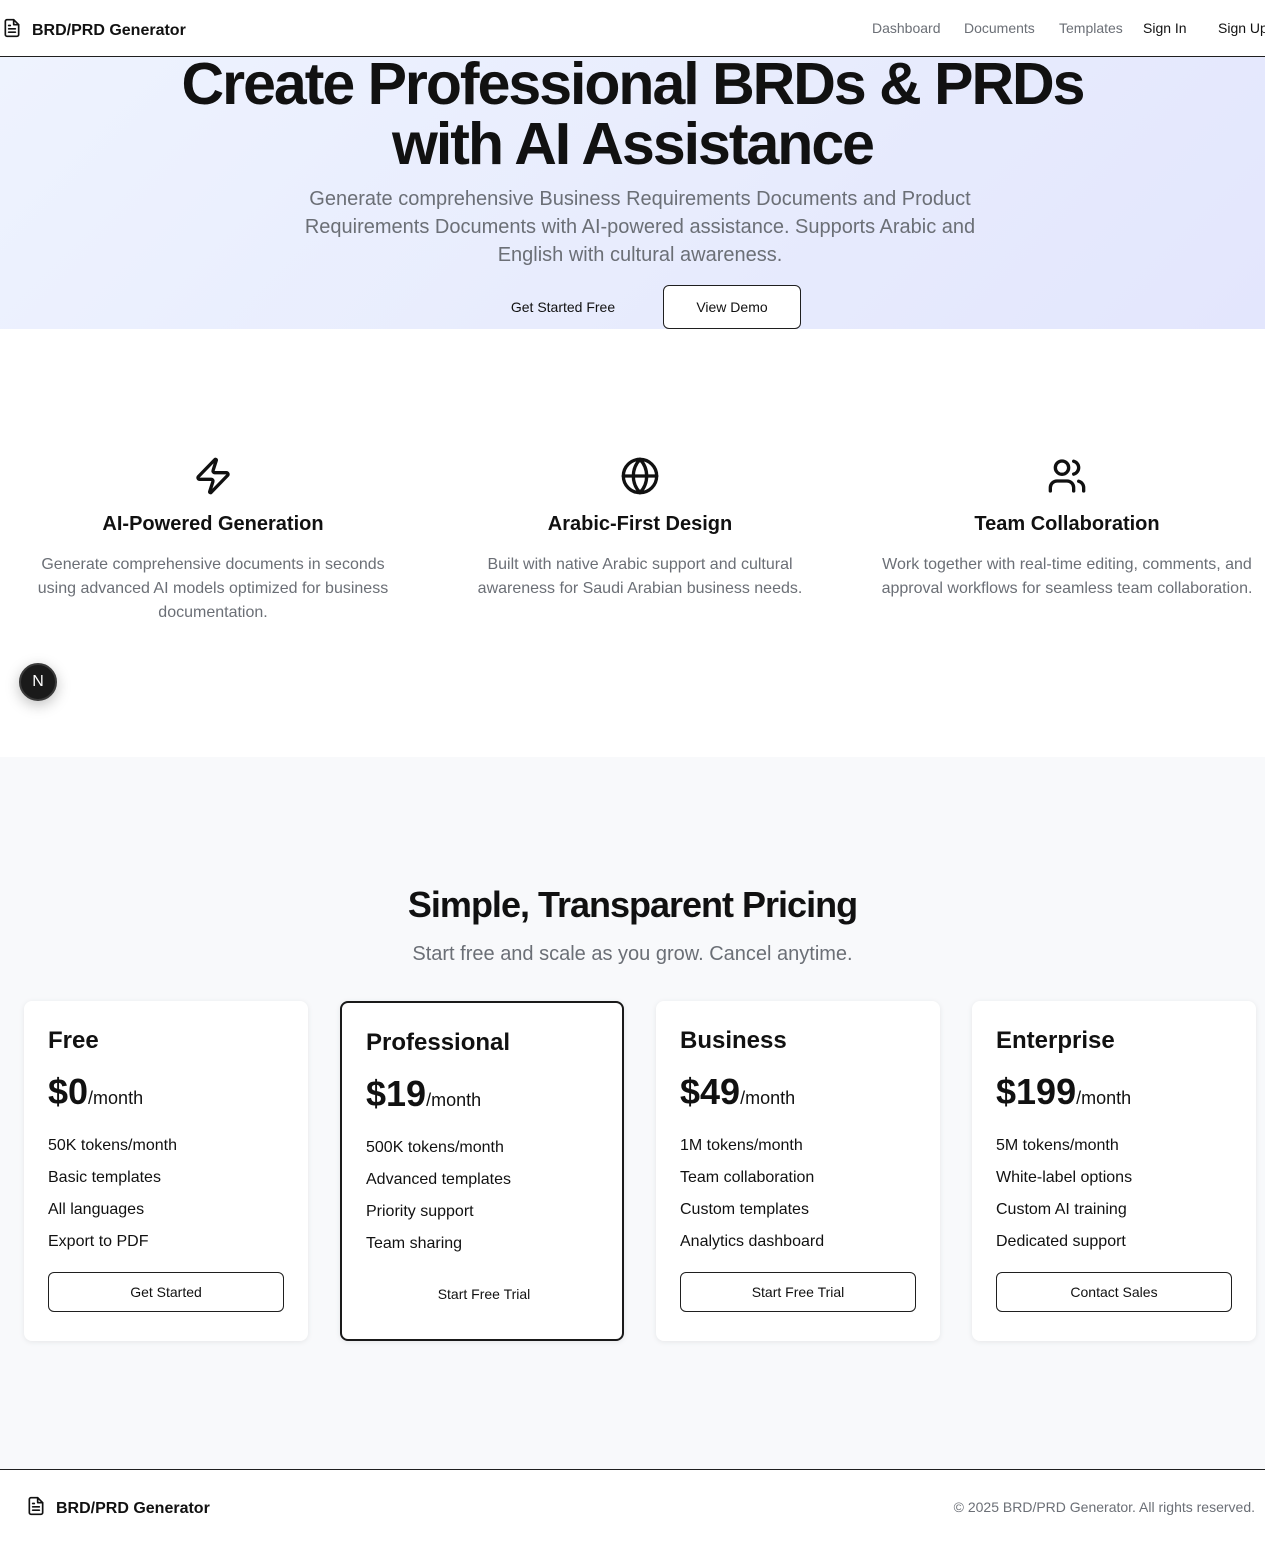 The height and width of the screenshot is (1542, 1265). I want to click on plan-name: Enterprise, so click(1055, 1040).